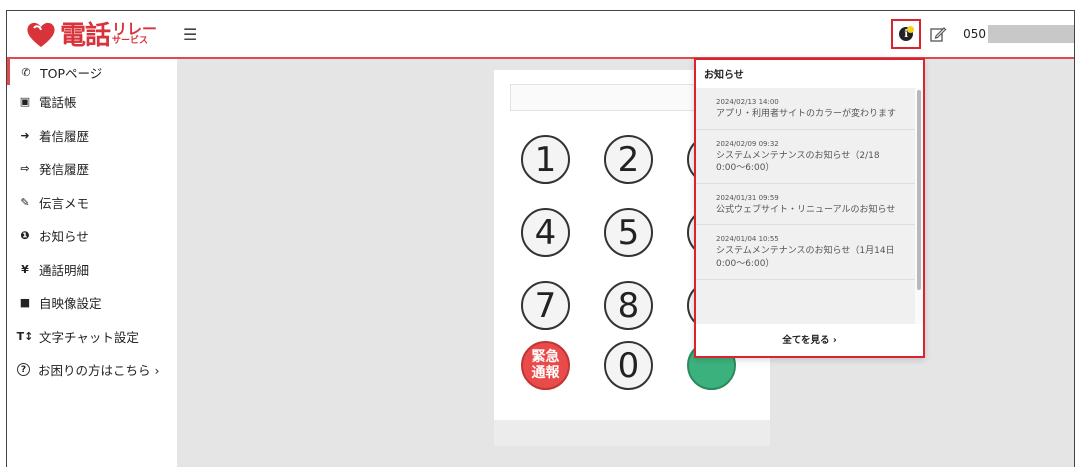 The image size is (1075, 467). I want to click on emergency-label: 緊急 通報, so click(545, 365).